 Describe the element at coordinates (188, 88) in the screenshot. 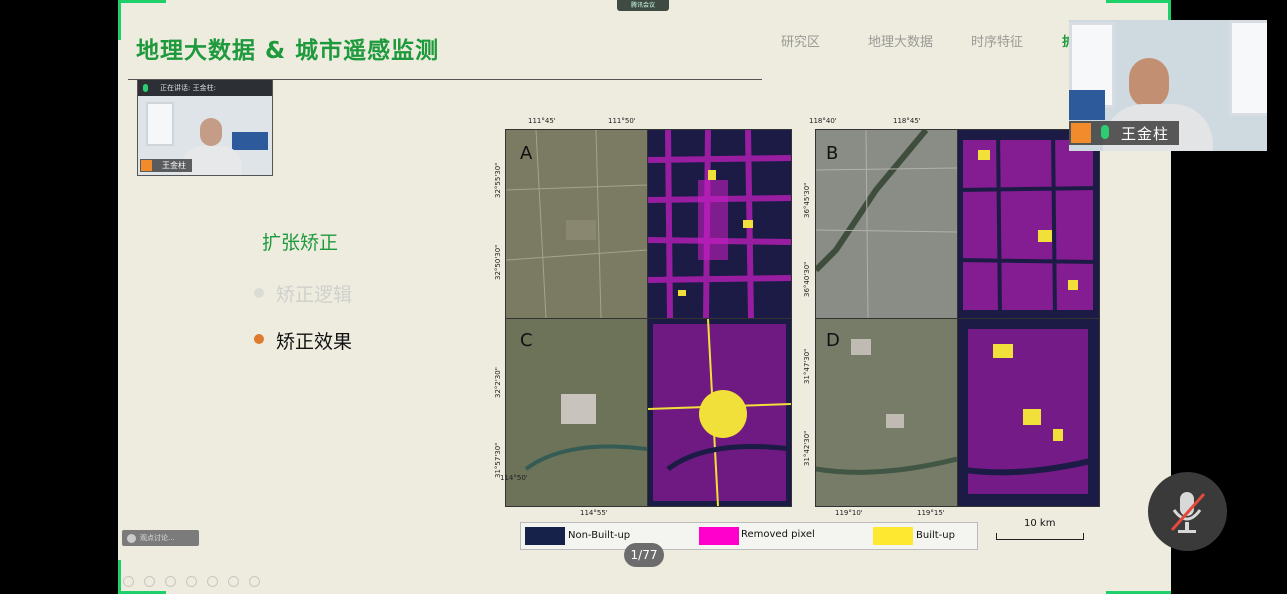

I see `speaking-text: 正在讲话: 王金柱:` at that location.